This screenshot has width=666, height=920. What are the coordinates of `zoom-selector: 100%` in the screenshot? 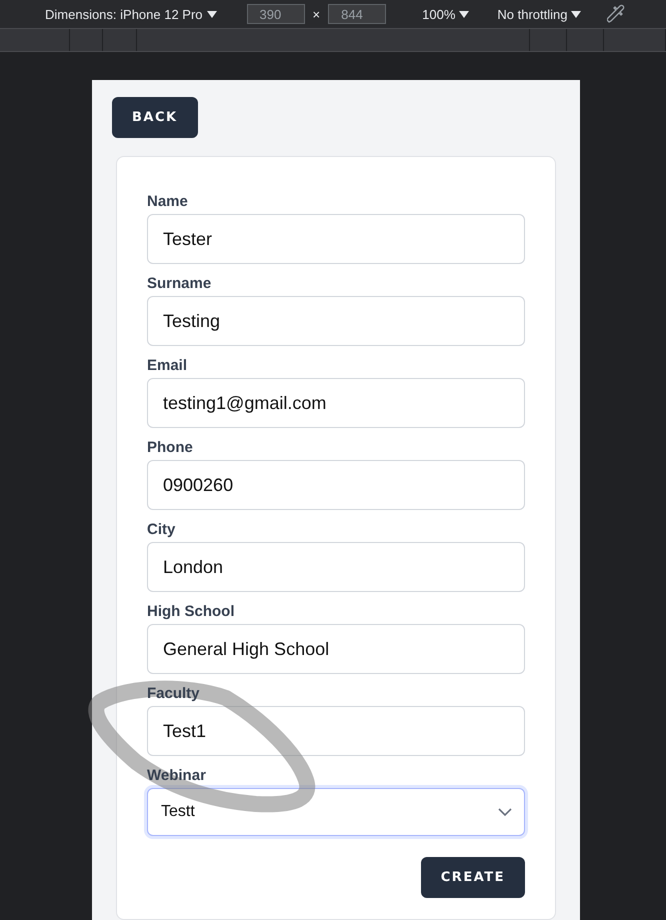 It's located at (439, 14).